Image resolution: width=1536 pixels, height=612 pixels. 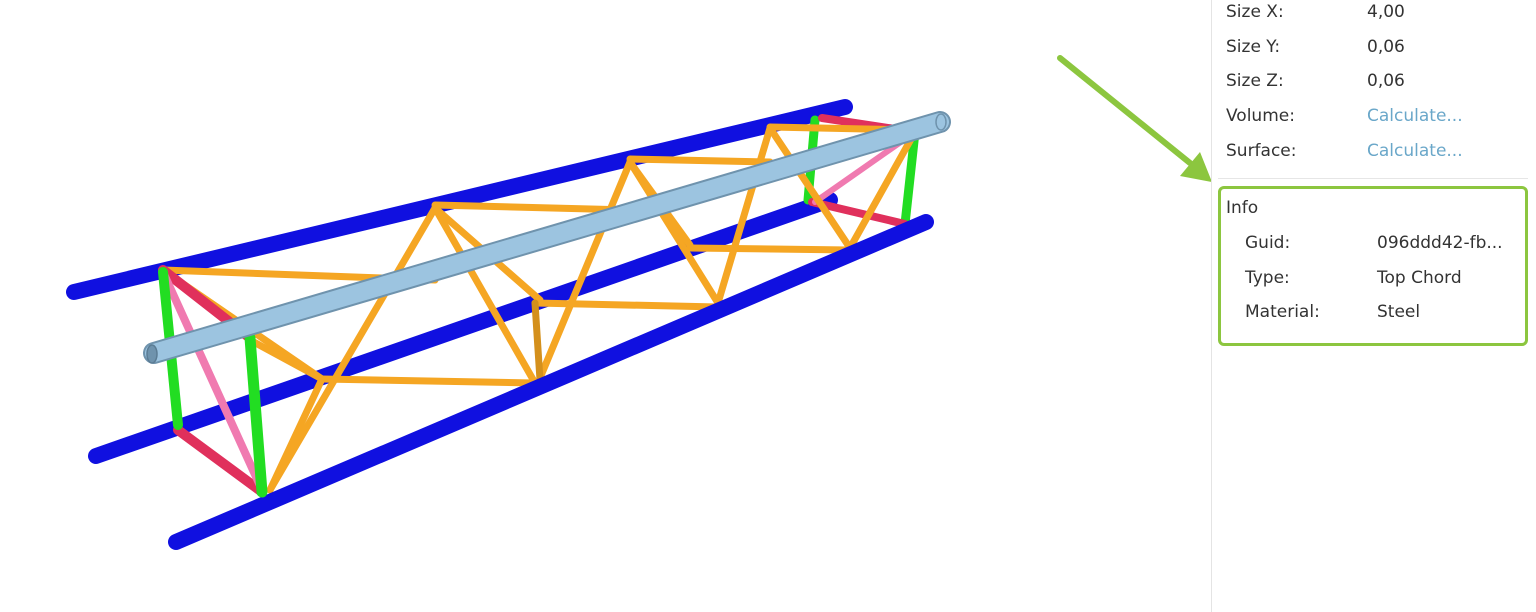 I want to click on size-y-label: Size Y:, so click(x=1253, y=47).